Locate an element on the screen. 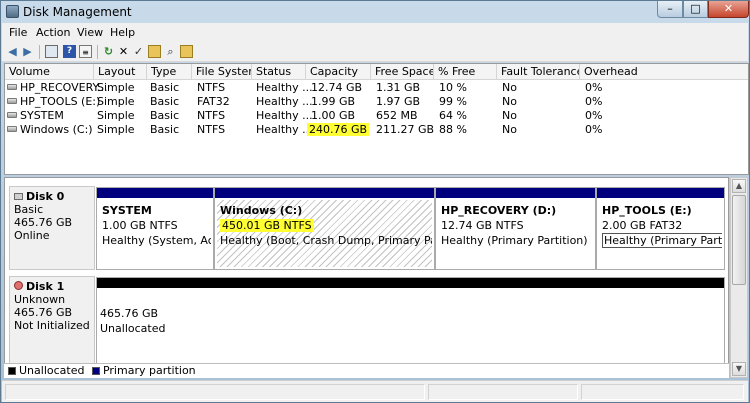 This screenshot has height=403, width=750. scroll-up-arrow-icon: ▲ is located at coordinates (739, 186).